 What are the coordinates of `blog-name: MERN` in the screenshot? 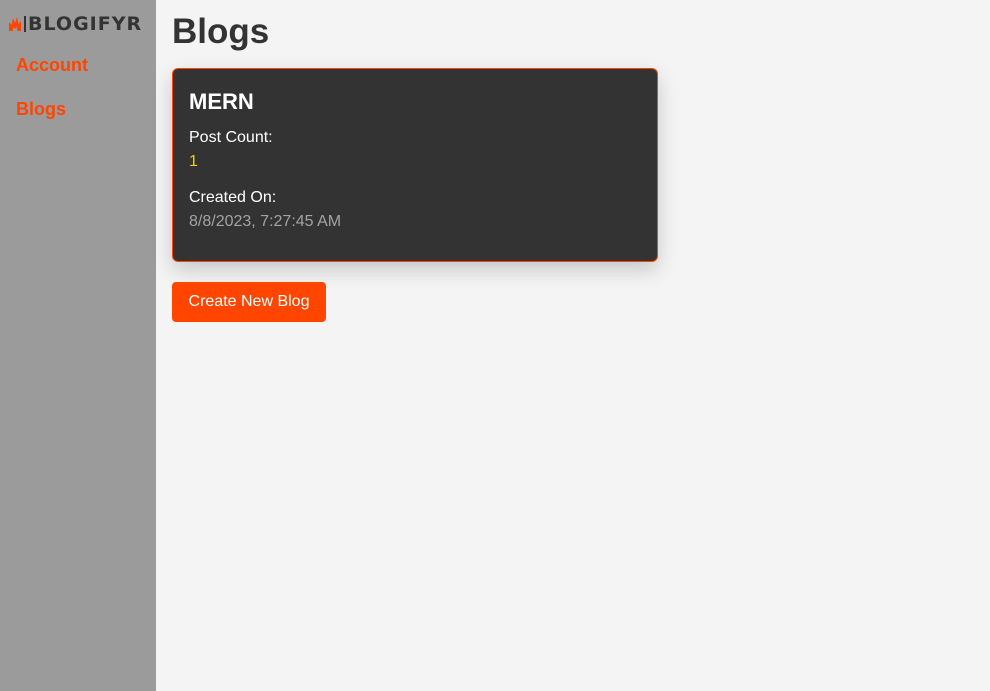 It's located at (221, 101).